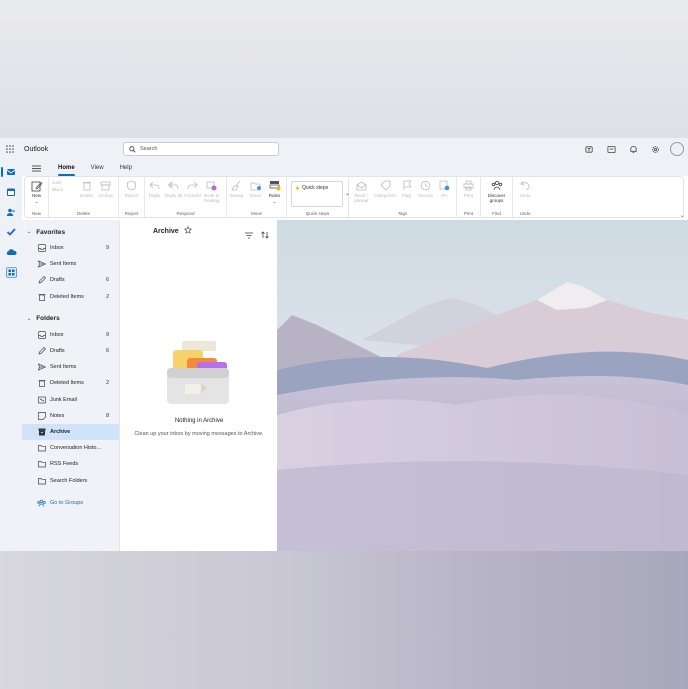  Describe the element at coordinates (192, 188) in the screenshot. I see `forward-button: Forward` at that location.